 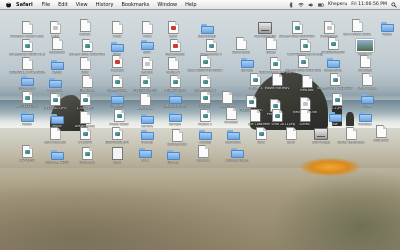 What do you see at coordinates (27, 54) in the screenshot?
I see `desktop-icon-label: Screenshot 2010-11.png` at bounding box center [27, 54].